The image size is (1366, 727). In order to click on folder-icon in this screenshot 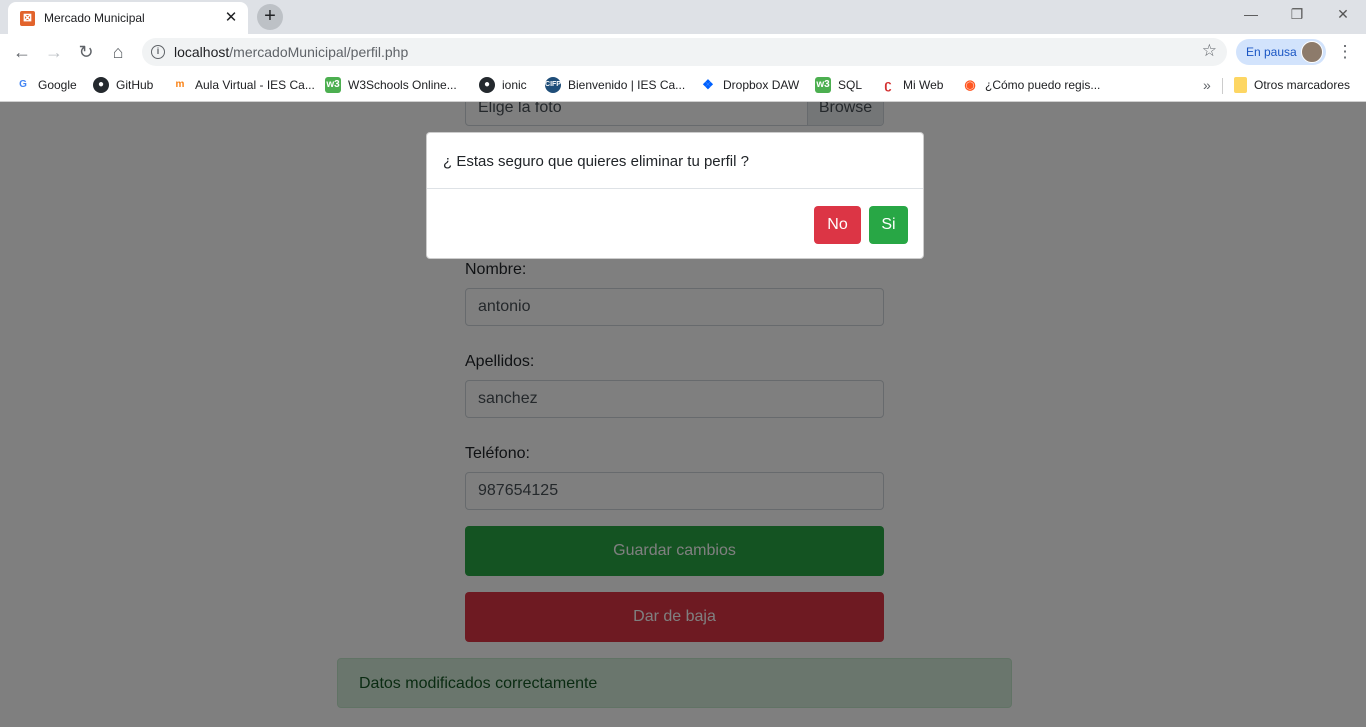, I will do `click(1240, 85)`.